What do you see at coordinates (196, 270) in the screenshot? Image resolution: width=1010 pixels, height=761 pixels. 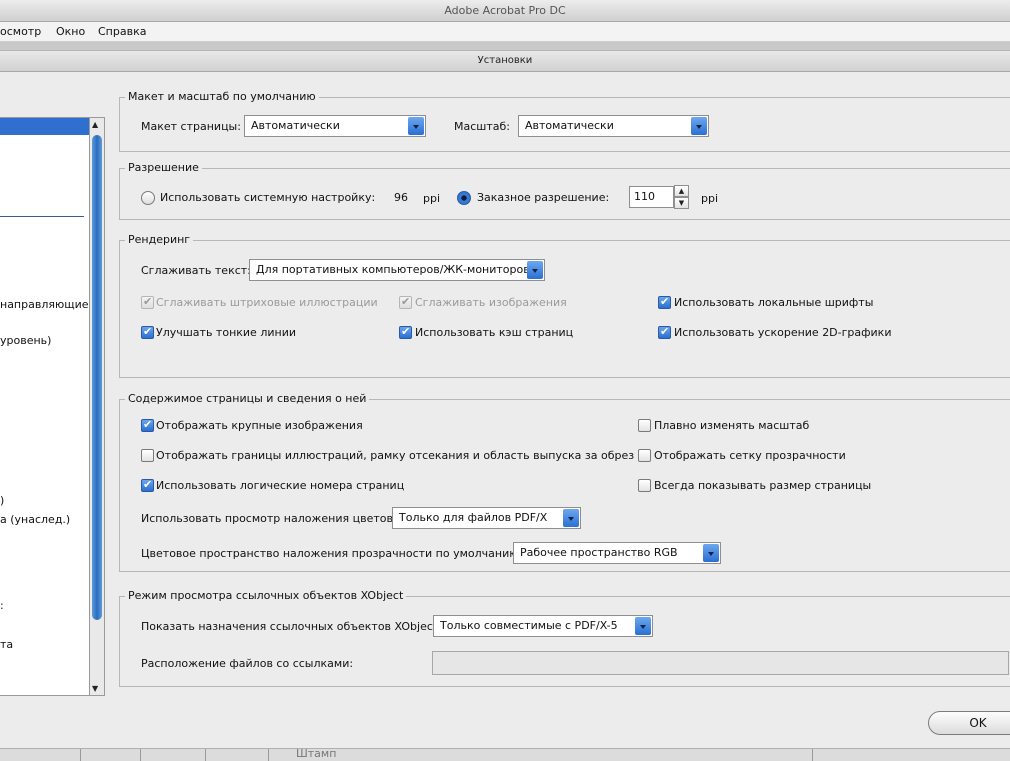 I see `smooth-text-label: Сглаживать текст:` at bounding box center [196, 270].